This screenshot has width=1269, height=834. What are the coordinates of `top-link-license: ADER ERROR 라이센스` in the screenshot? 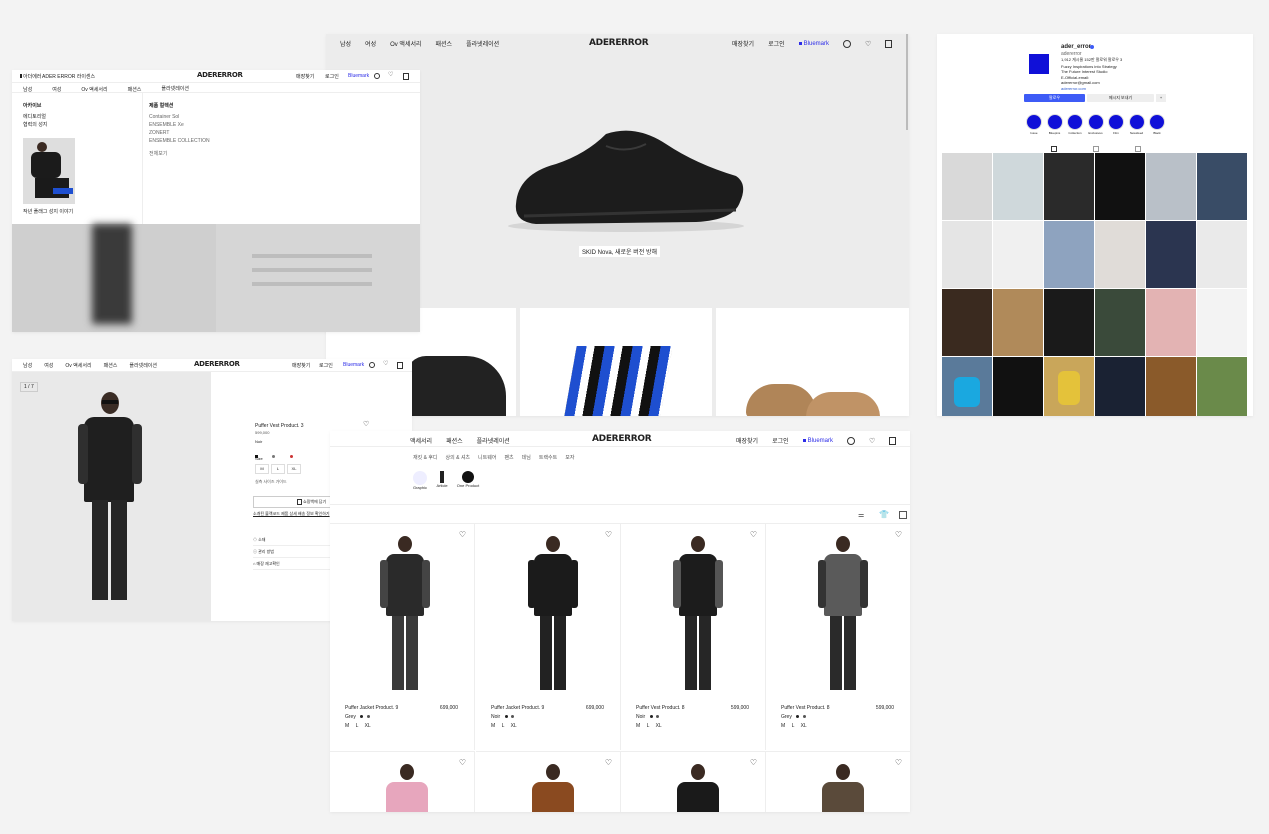 It's located at (68, 76).